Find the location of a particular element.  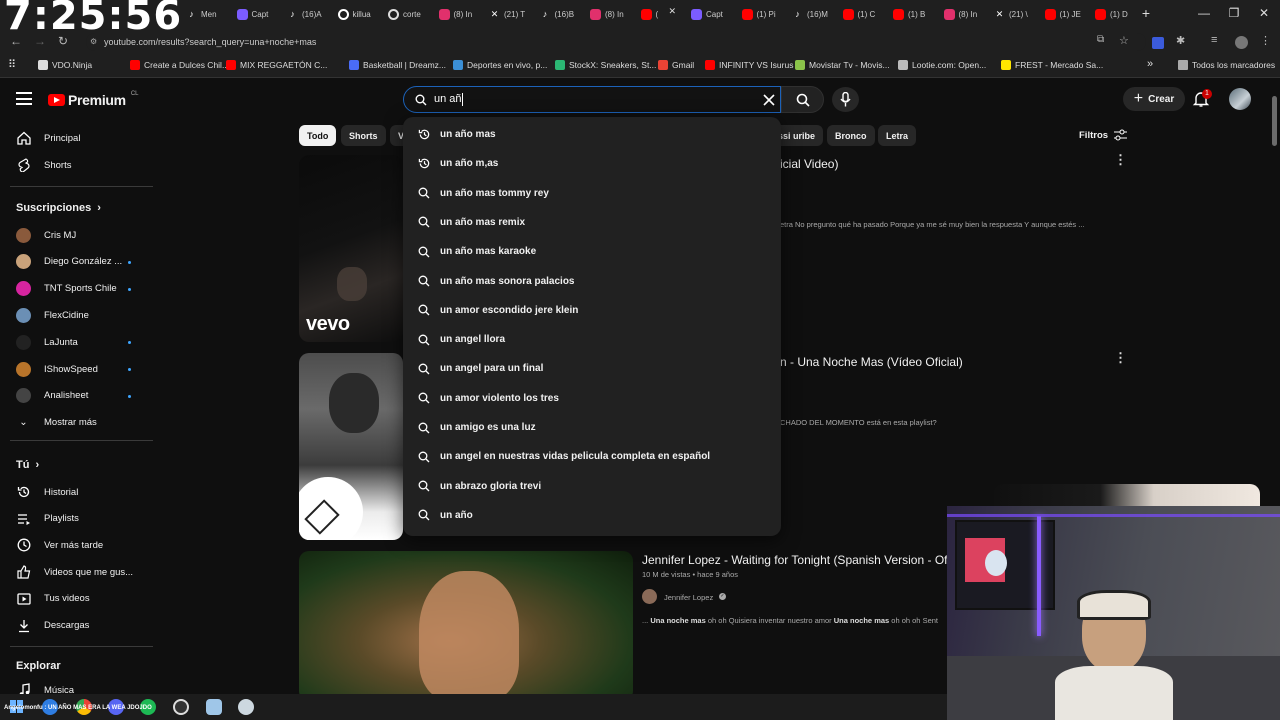

browser-tab: corte is located at coordinates (413, 14).